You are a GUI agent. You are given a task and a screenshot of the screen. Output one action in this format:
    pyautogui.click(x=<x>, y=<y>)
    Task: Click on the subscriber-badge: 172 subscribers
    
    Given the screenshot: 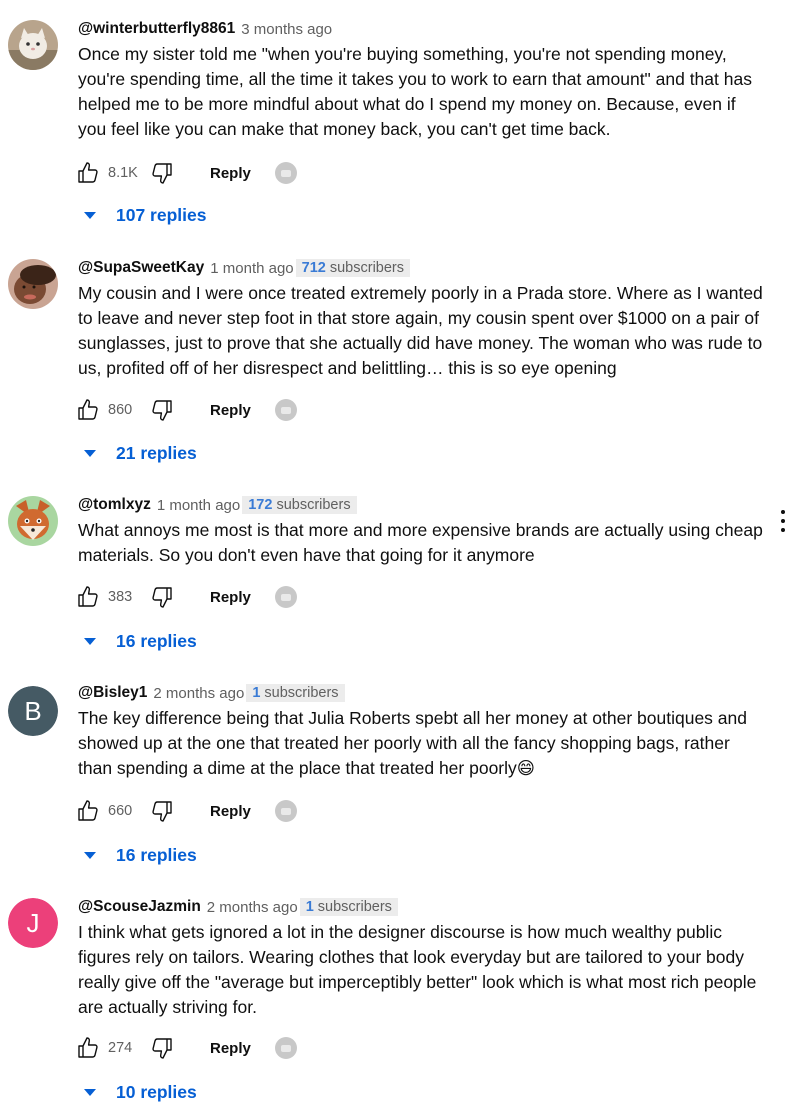 What is the action you would take?
    pyautogui.click(x=299, y=505)
    